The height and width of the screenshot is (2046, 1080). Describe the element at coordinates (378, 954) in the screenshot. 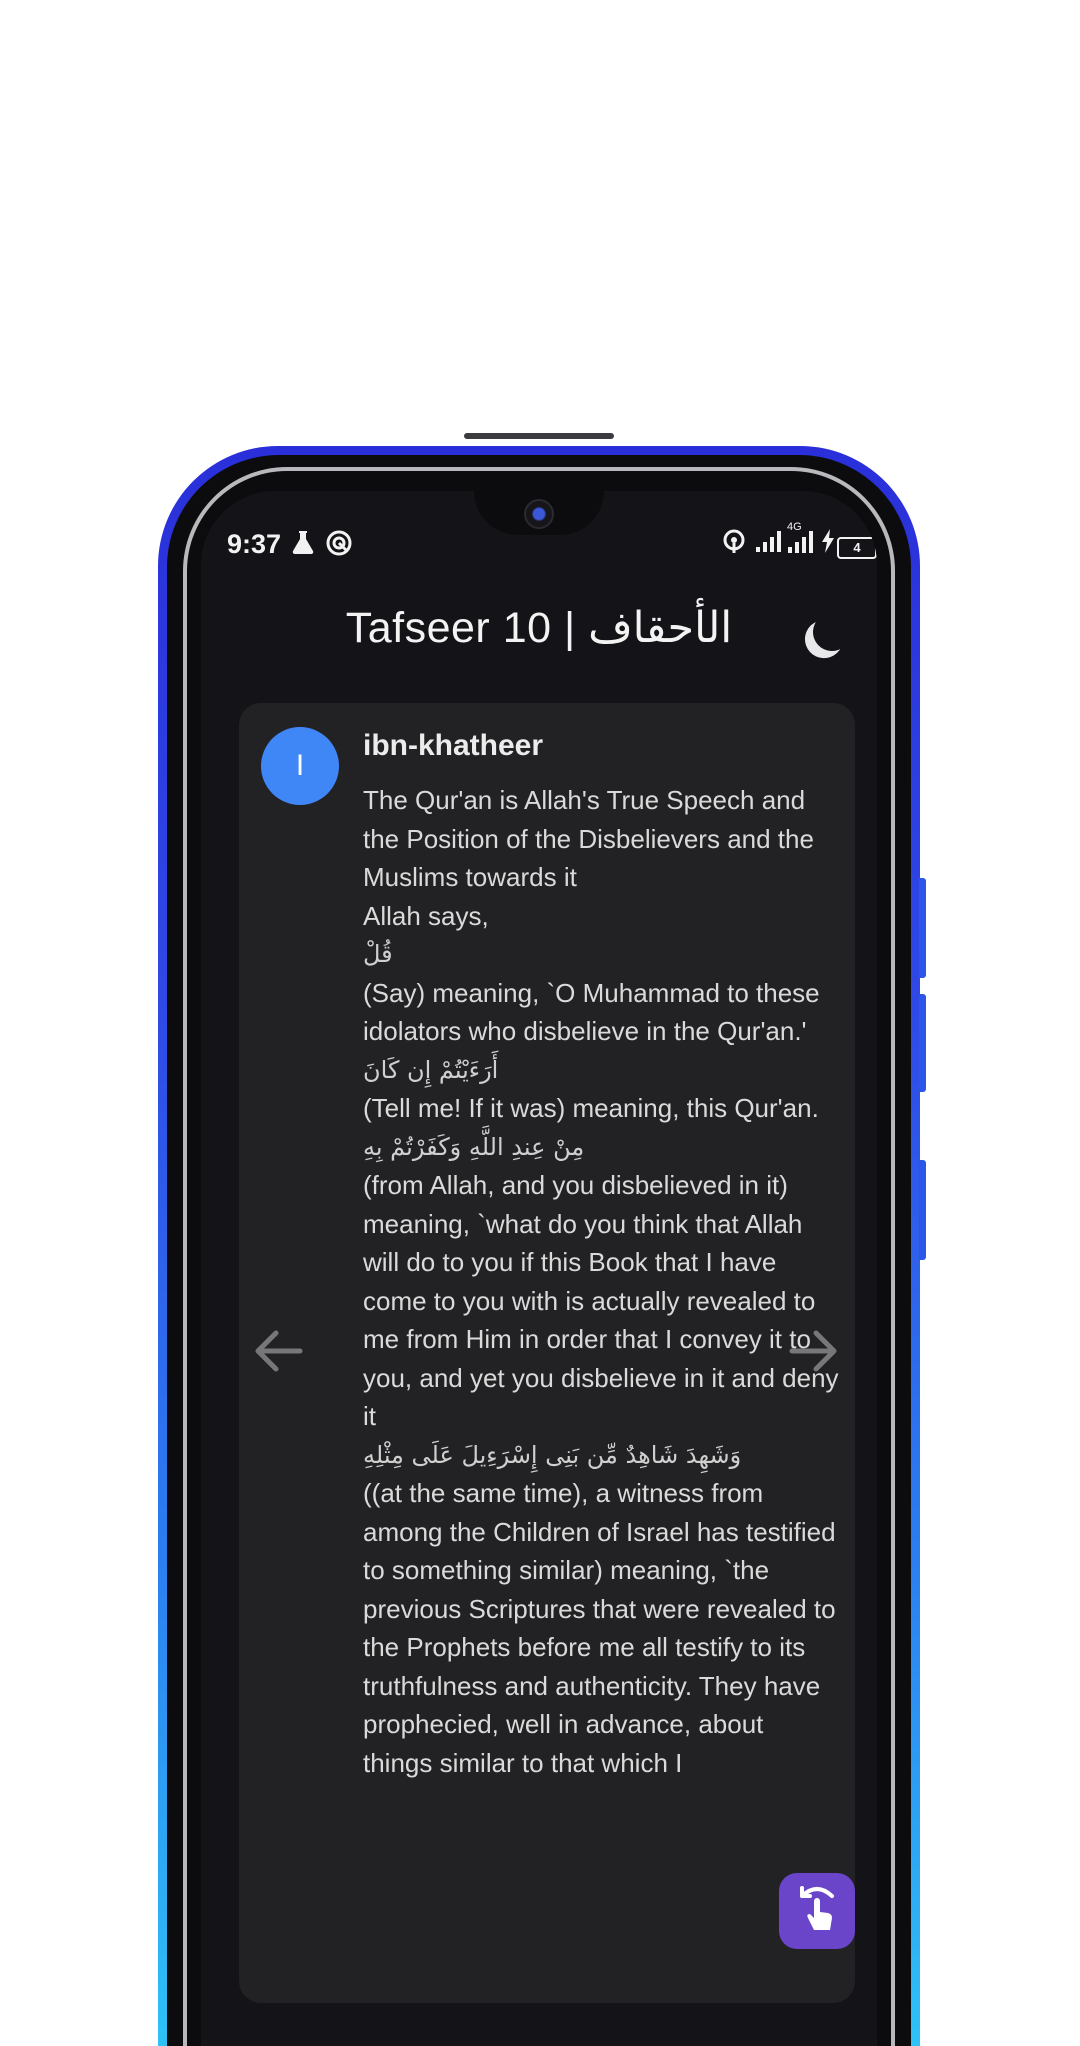

I see `arabic-verse: قُلْ` at that location.